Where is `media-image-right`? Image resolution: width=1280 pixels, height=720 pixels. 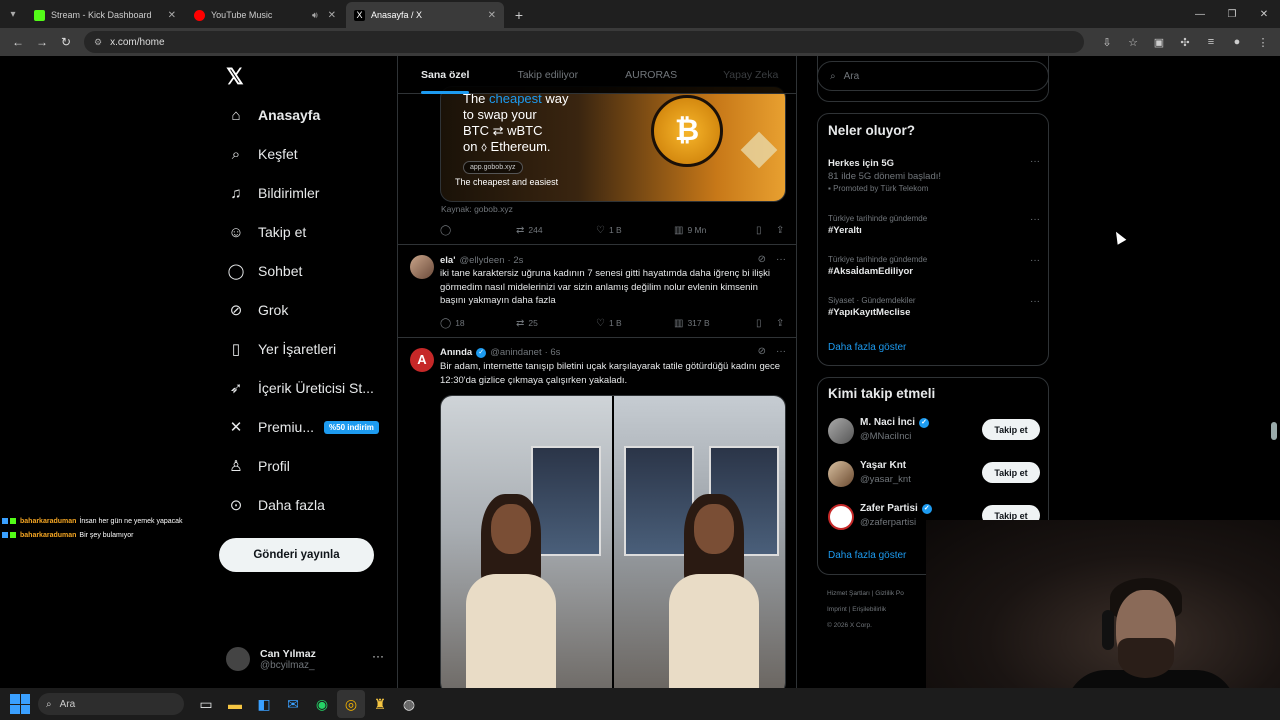
media-image-right is located at coordinates (698, 542).